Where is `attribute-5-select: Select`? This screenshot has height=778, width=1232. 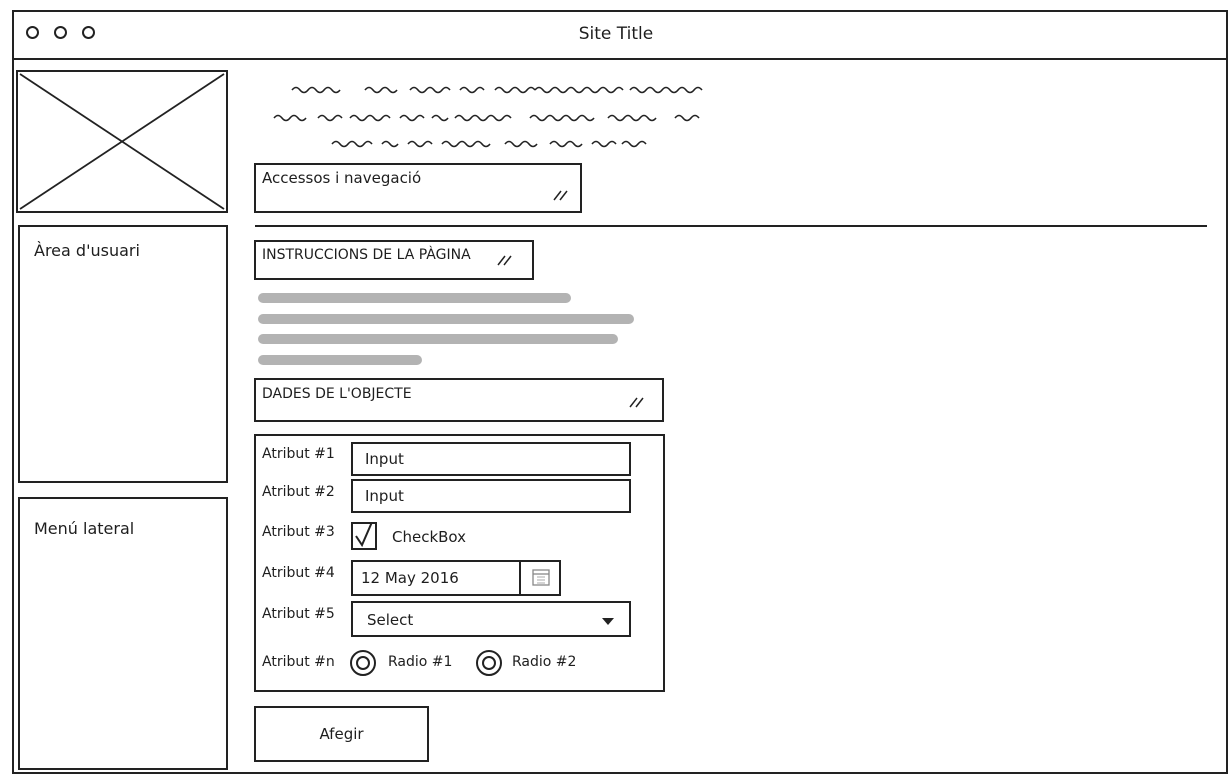
attribute-5-select: Select is located at coordinates (491, 619).